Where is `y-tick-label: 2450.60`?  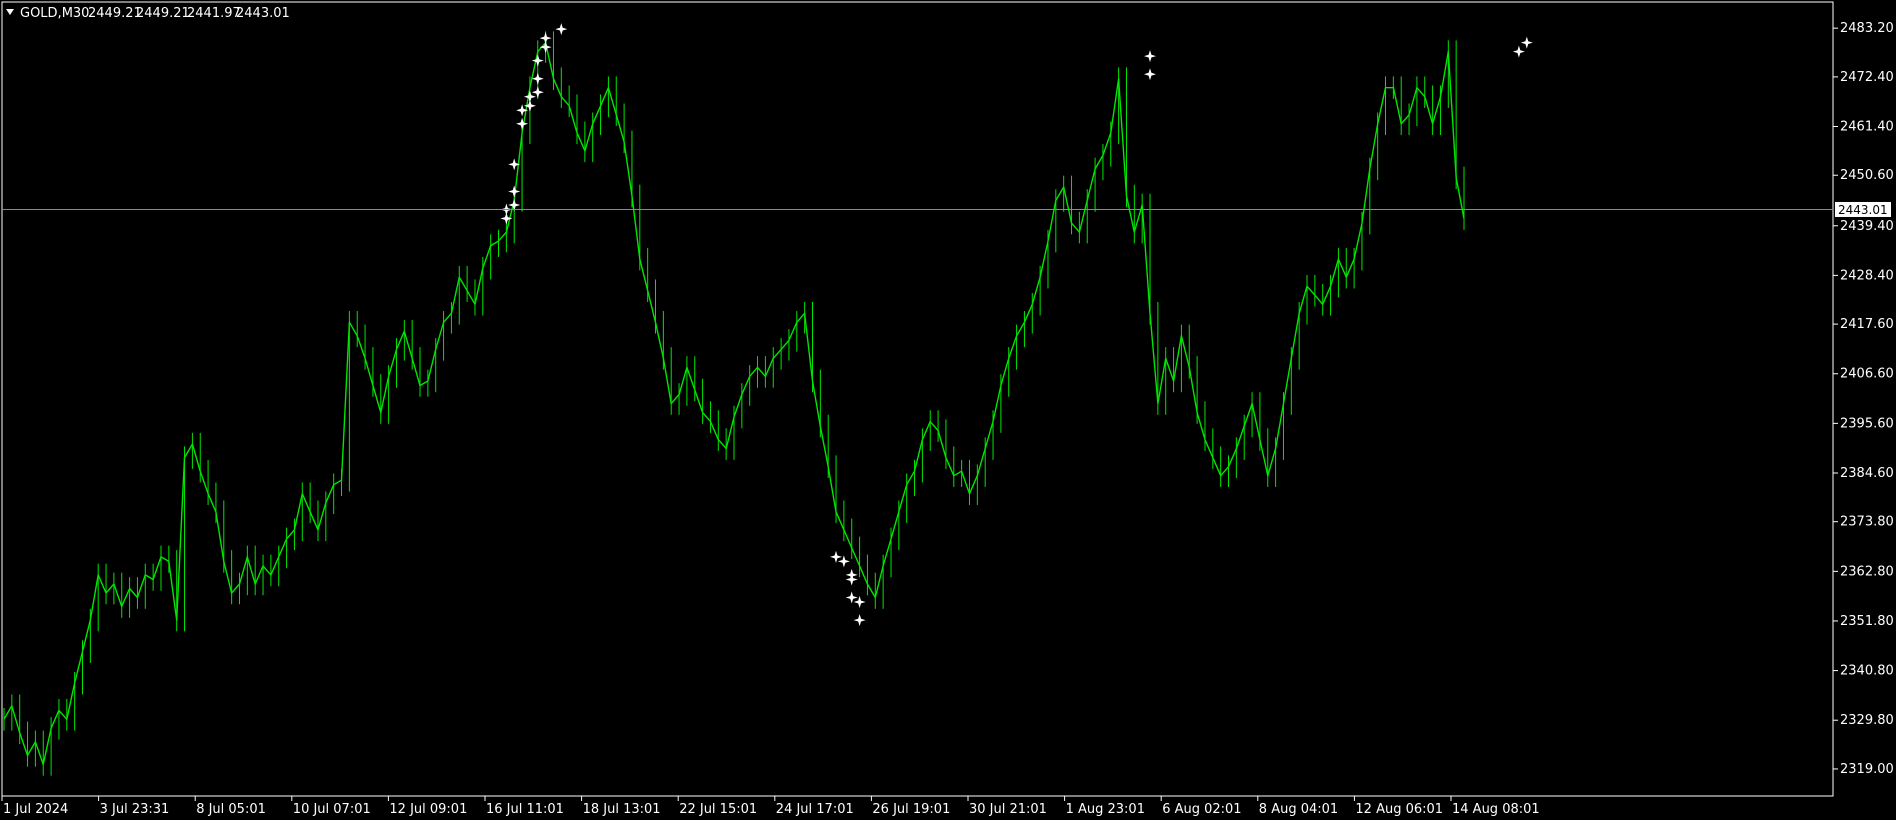
y-tick-label: 2450.60 is located at coordinates (1867, 175).